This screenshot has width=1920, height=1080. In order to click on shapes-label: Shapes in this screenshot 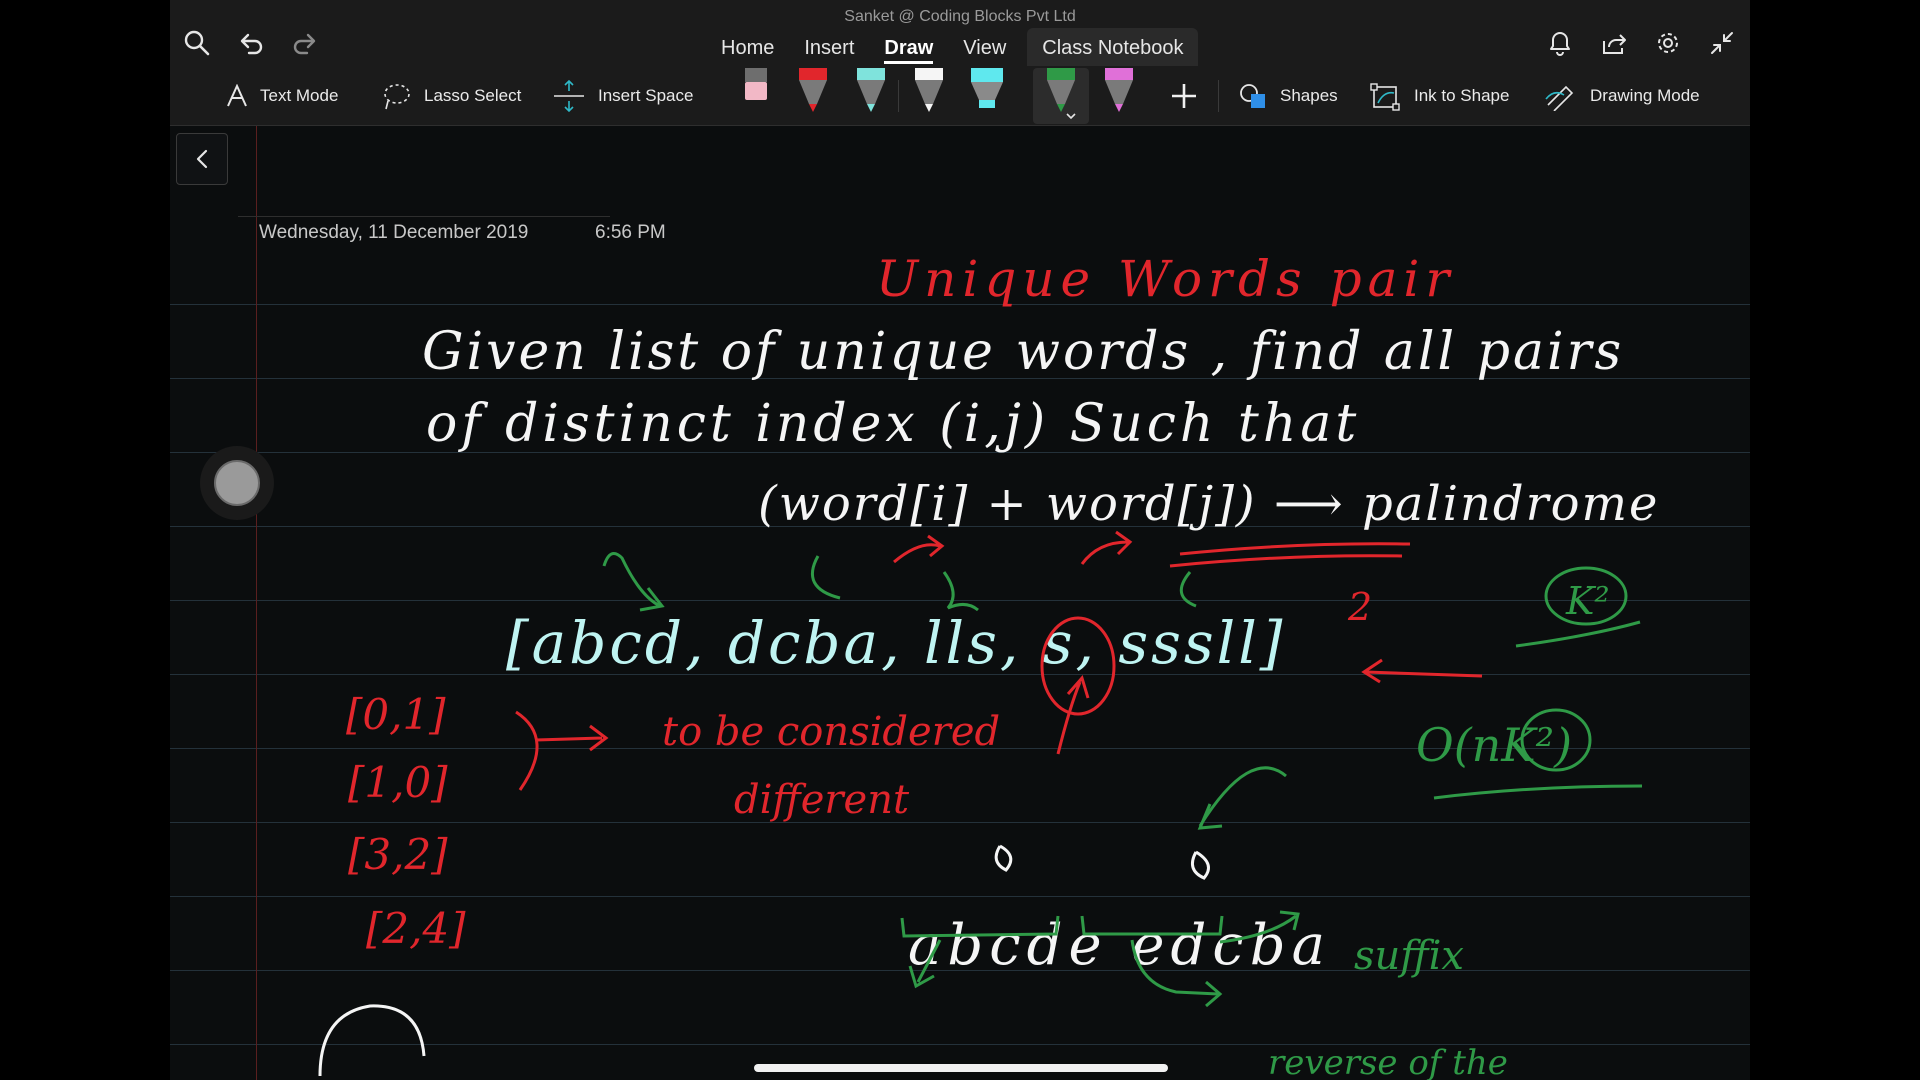, I will do `click(1309, 95)`.